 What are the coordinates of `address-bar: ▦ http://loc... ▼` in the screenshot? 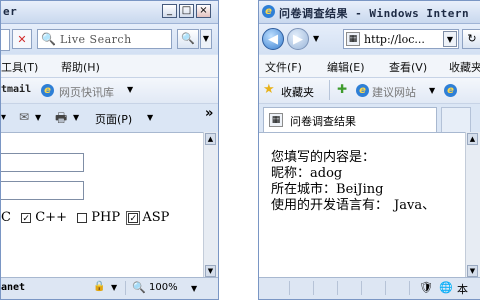 It's located at (401, 39).